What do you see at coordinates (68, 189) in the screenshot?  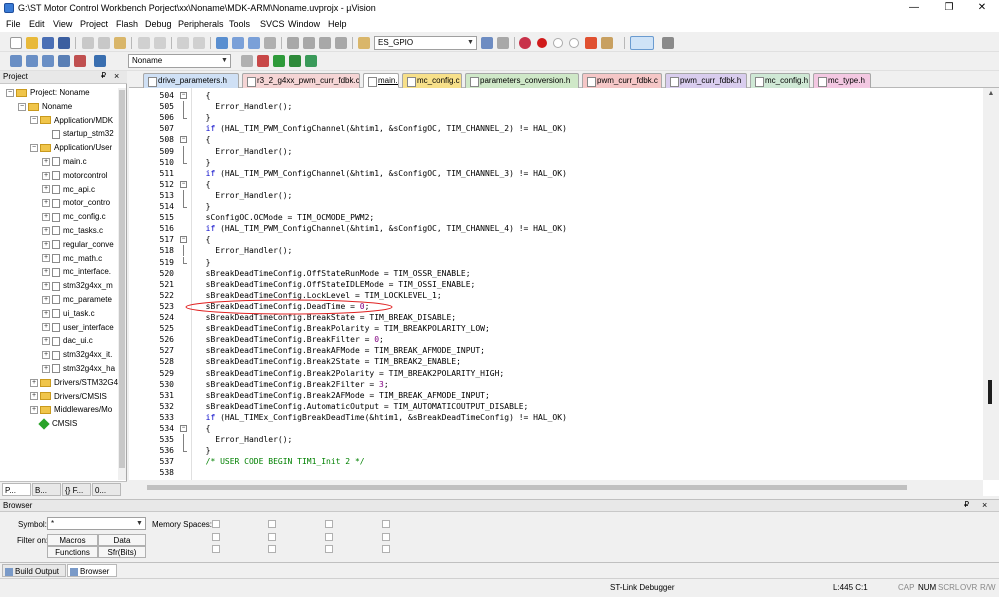 I see `project-tree-item: + mc_api.c` at bounding box center [68, 189].